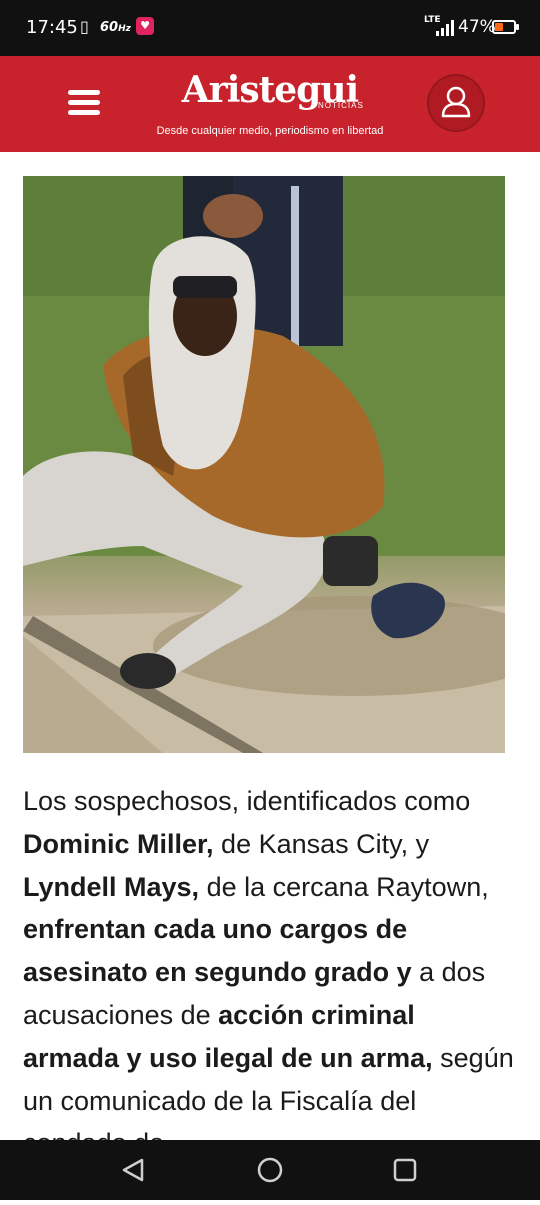  I want to click on battery-icon, so click(504, 27).